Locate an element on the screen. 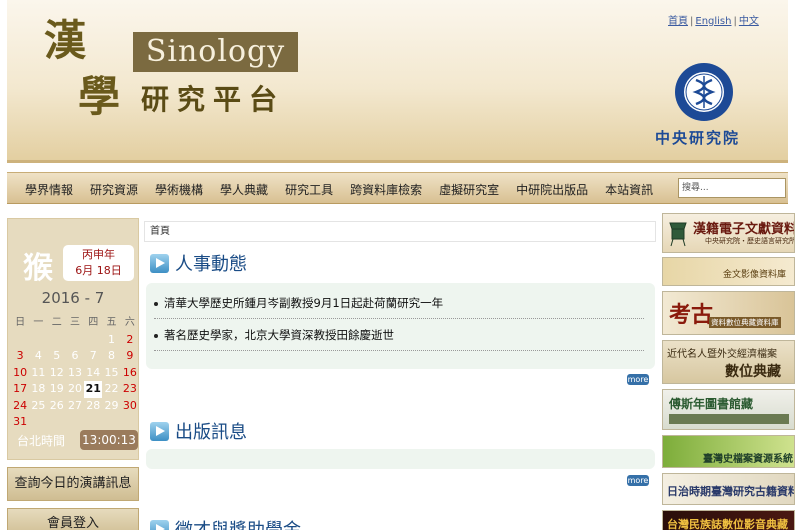  calendar-day: 17 is located at coordinates (20, 389).